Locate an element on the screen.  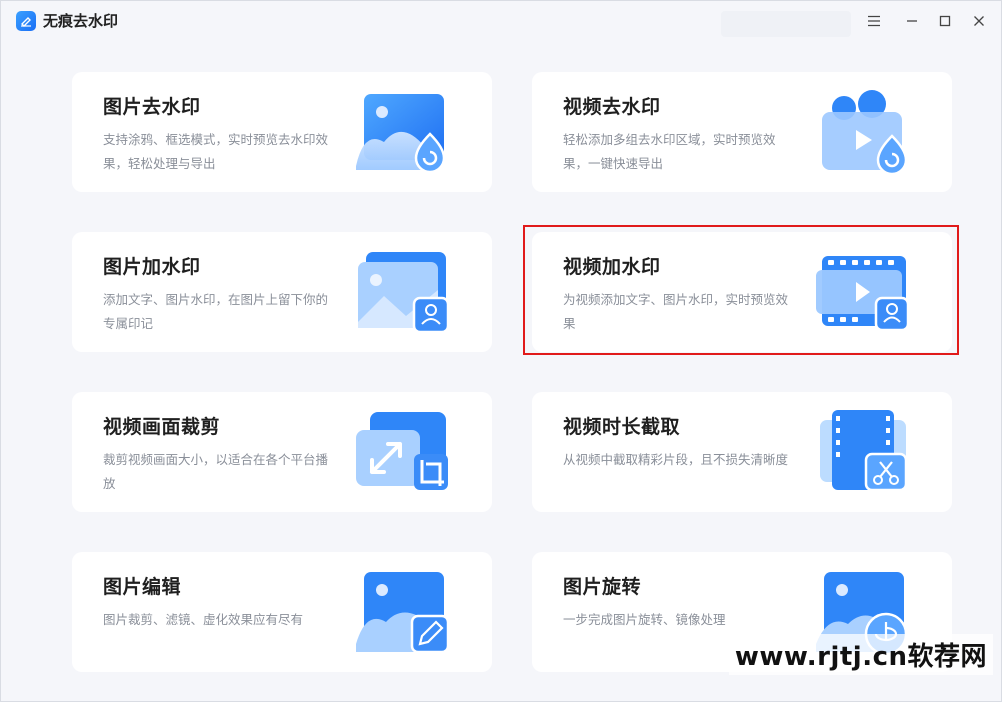
card-video-remove-watermark: 视频去水印 轻松添加多组去水印区域，实时预览效果，一键快速导出 is located at coordinates (742, 132).